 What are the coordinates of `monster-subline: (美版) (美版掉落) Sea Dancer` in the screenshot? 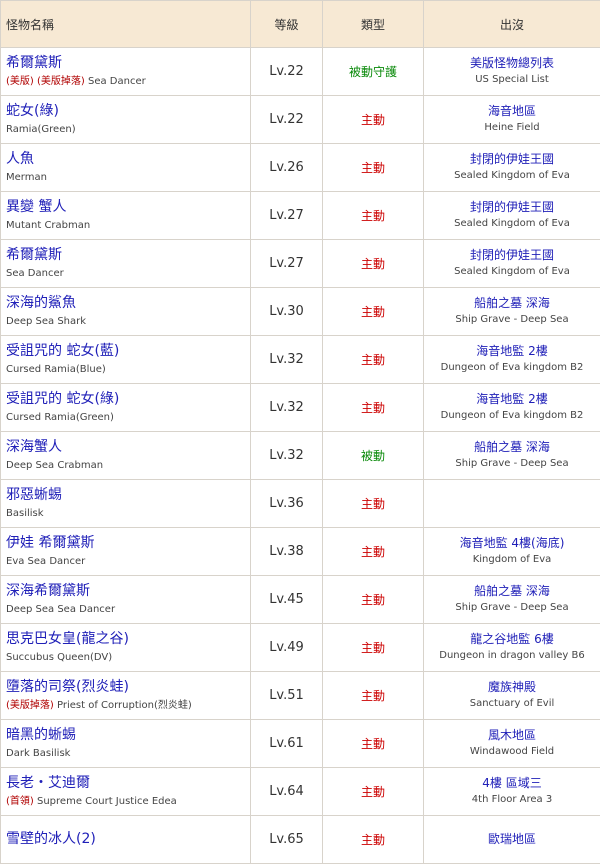 It's located at (128, 82).